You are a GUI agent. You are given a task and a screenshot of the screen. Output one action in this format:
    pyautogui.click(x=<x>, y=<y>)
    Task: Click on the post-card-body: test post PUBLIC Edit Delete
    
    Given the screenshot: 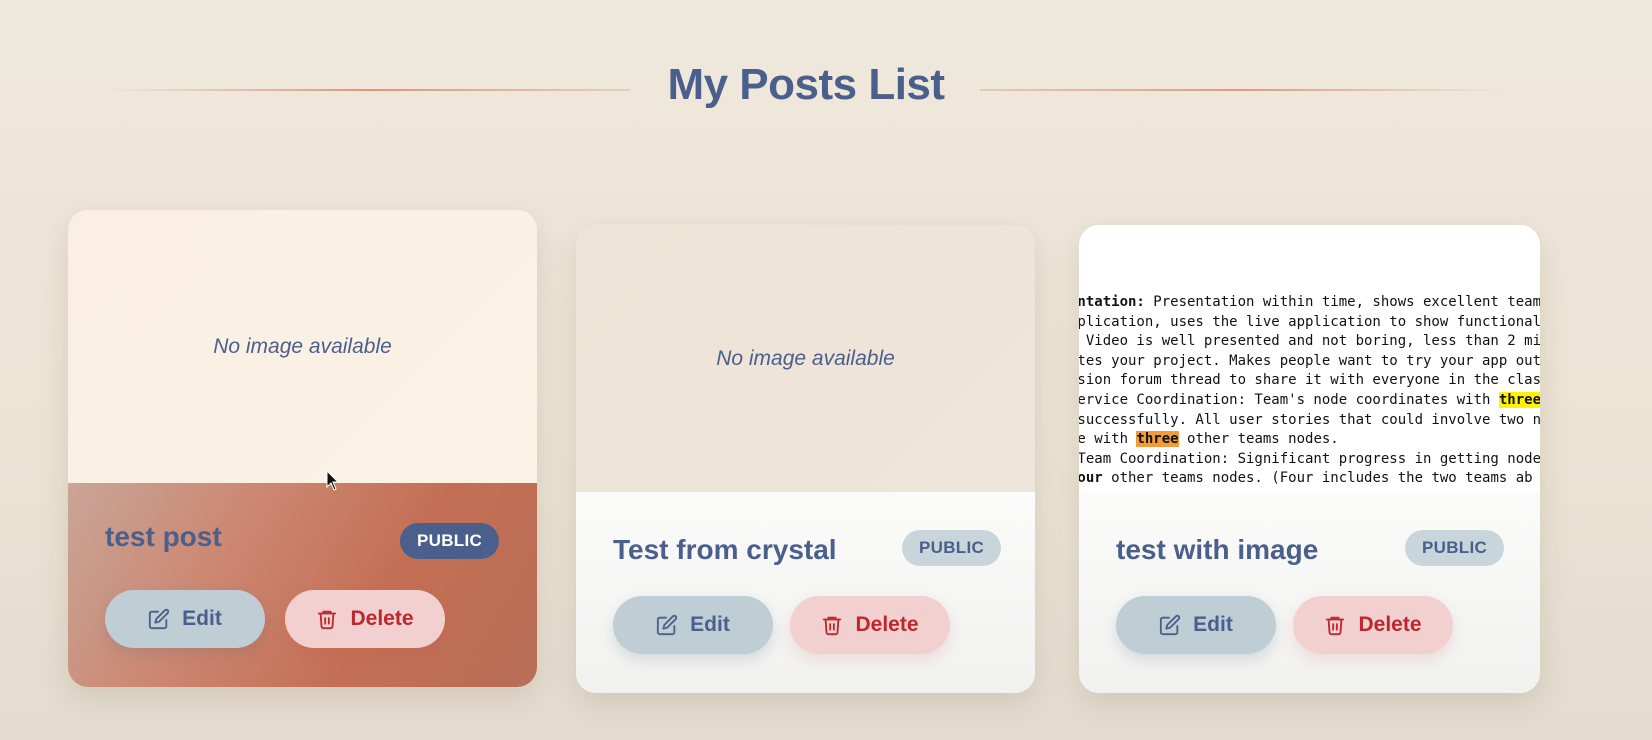 What is the action you would take?
    pyautogui.click(x=302, y=585)
    